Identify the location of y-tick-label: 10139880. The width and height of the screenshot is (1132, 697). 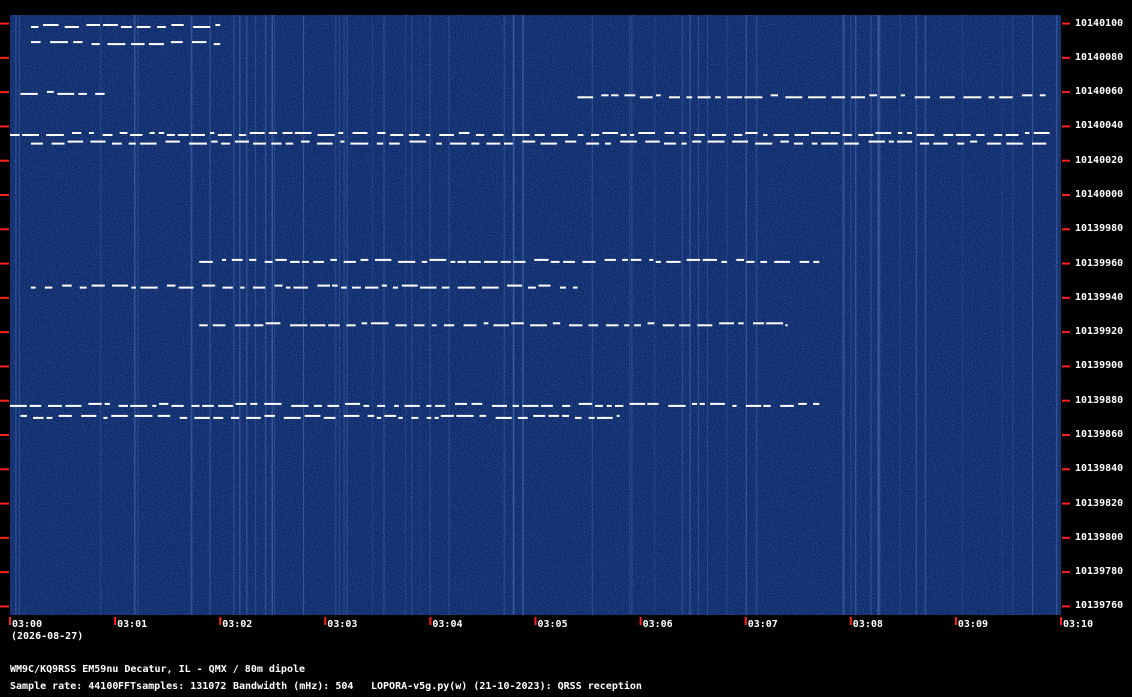
(1099, 400).